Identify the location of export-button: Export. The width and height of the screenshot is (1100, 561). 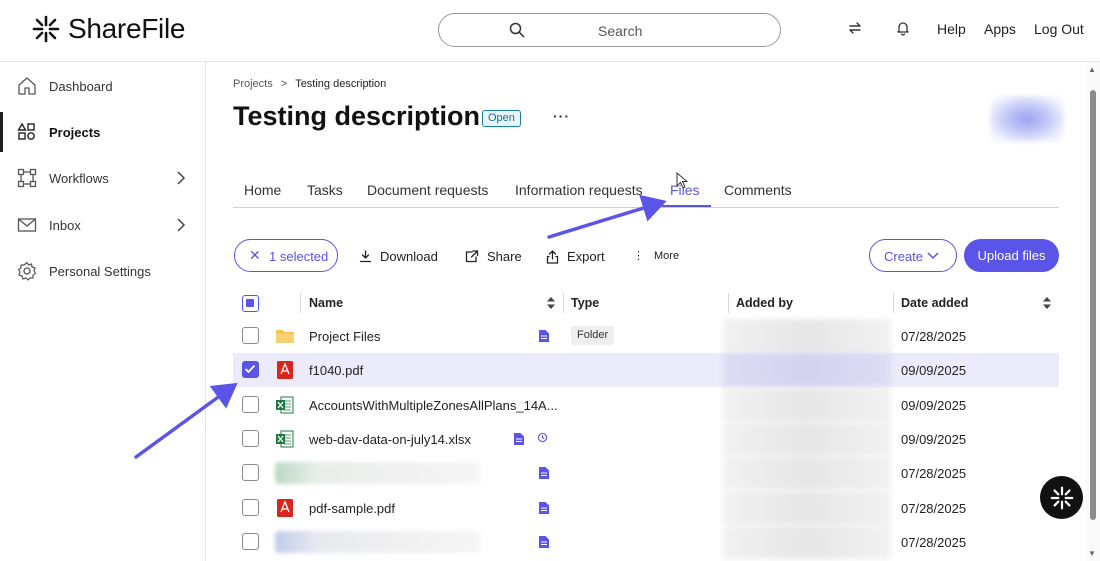
(575, 256).